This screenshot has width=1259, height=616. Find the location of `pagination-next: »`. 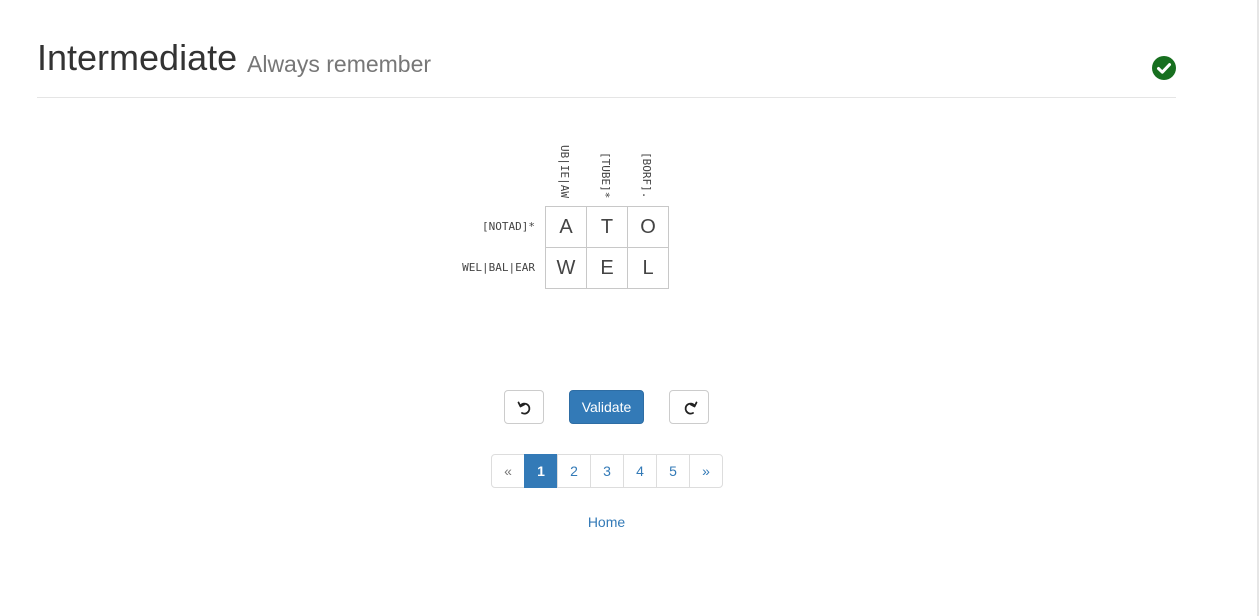

pagination-next: » is located at coordinates (706, 471).